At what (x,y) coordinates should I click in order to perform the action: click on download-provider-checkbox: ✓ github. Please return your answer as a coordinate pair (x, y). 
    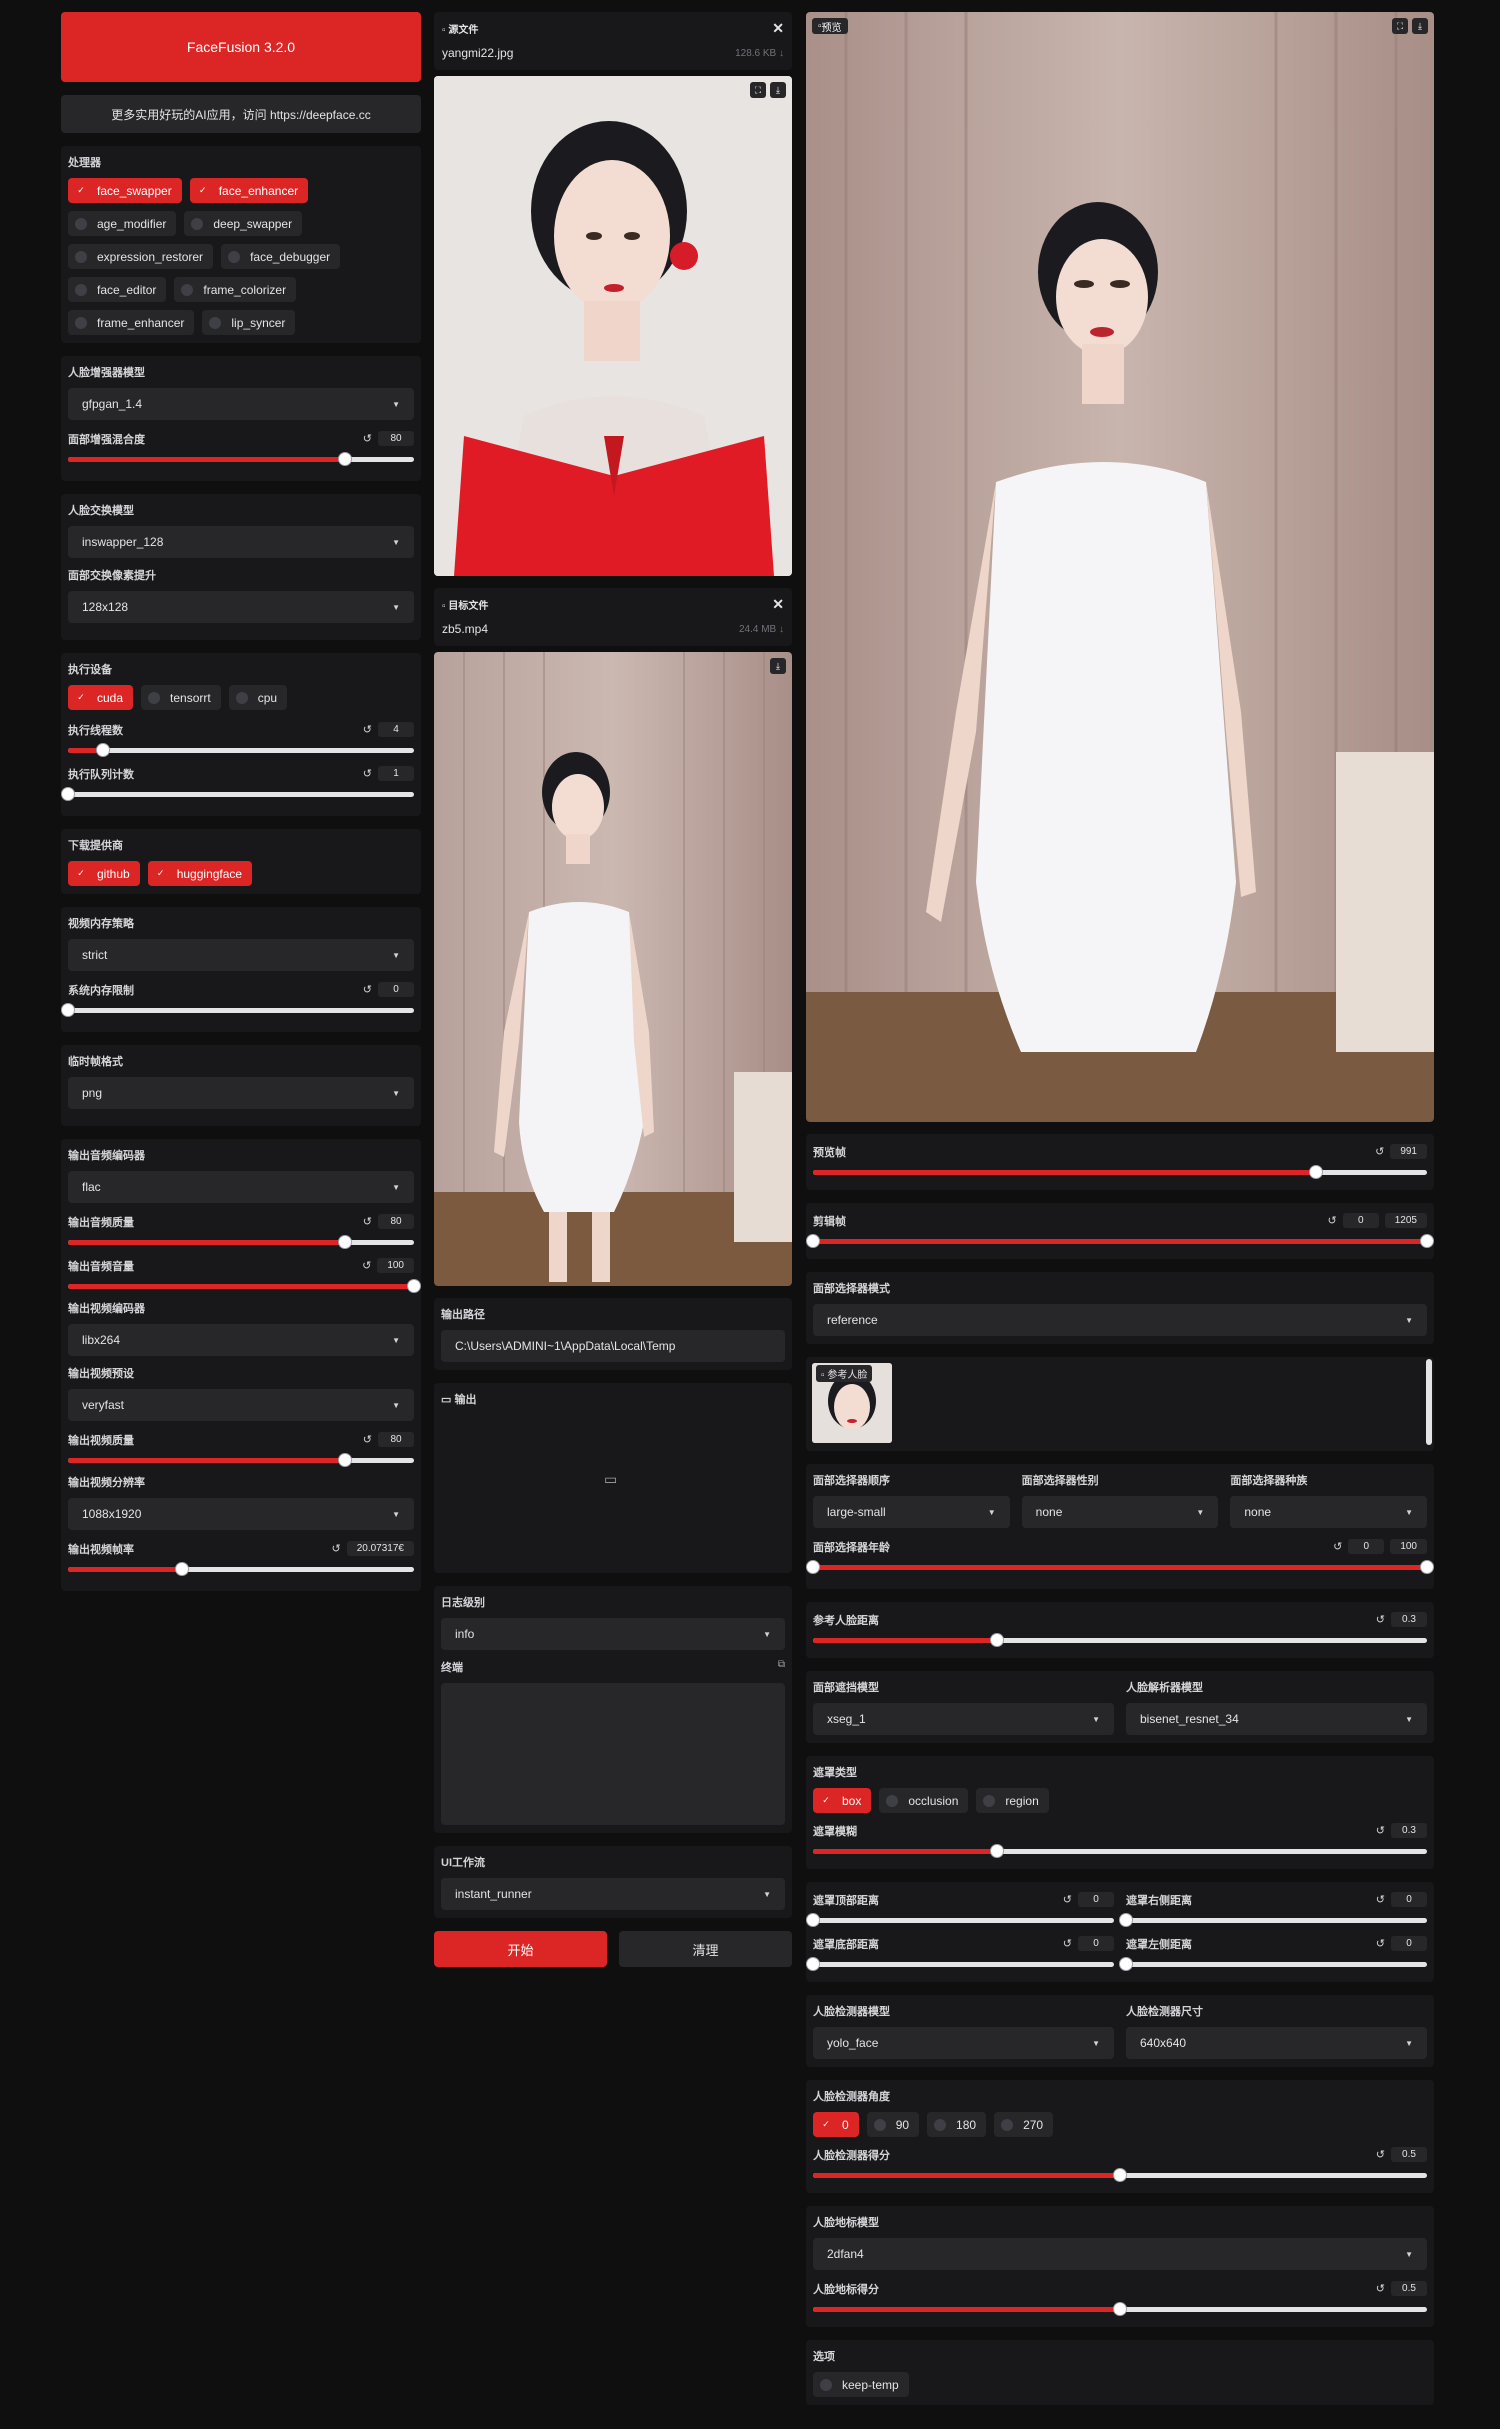
    Looking at the image, I should click on (104, 873).